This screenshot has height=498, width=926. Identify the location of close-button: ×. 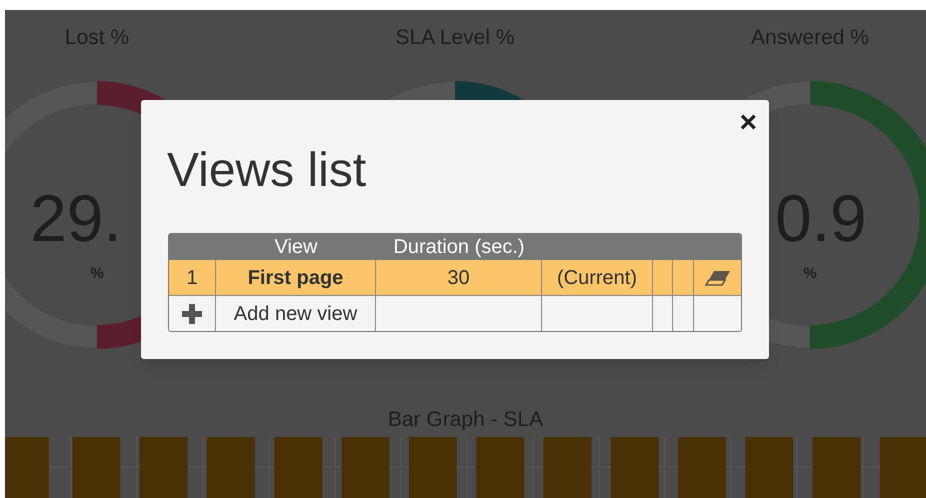
(748, 123).